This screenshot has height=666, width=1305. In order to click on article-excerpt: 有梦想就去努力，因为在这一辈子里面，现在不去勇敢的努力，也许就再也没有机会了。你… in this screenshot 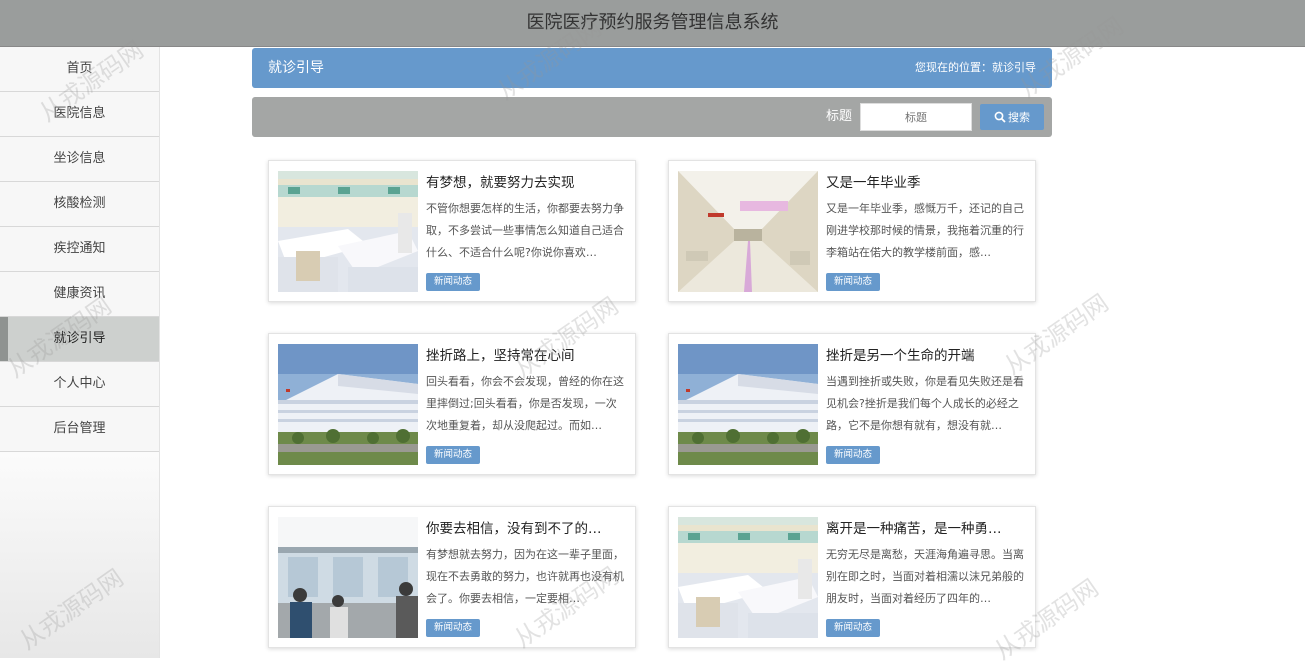, I will do `click(525, 576)`.